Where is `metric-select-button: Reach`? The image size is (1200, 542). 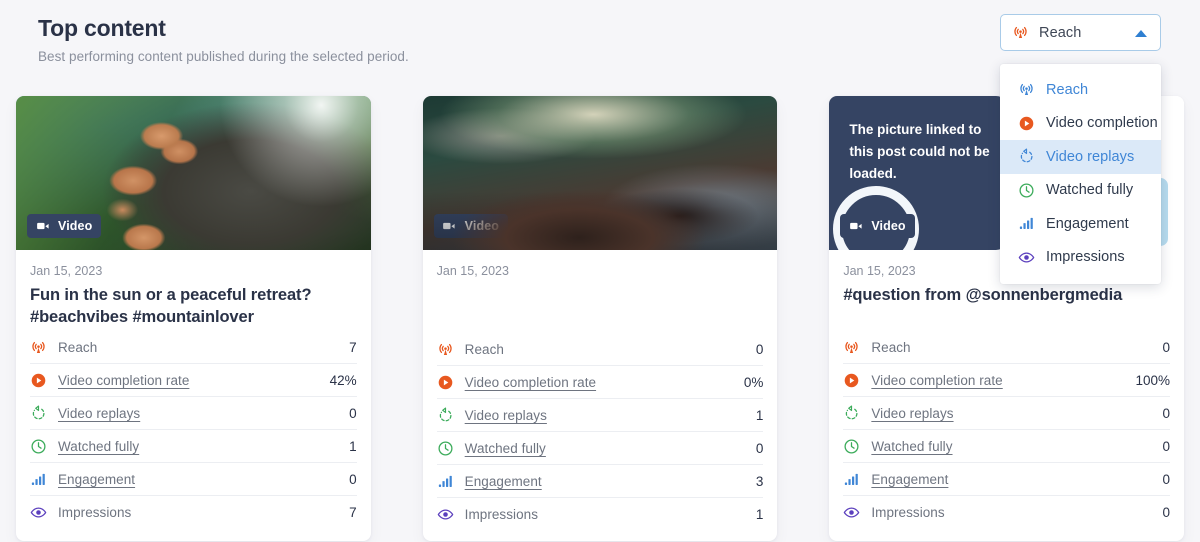
metric-select-button: Reach is located at coordinates (1080, 32).